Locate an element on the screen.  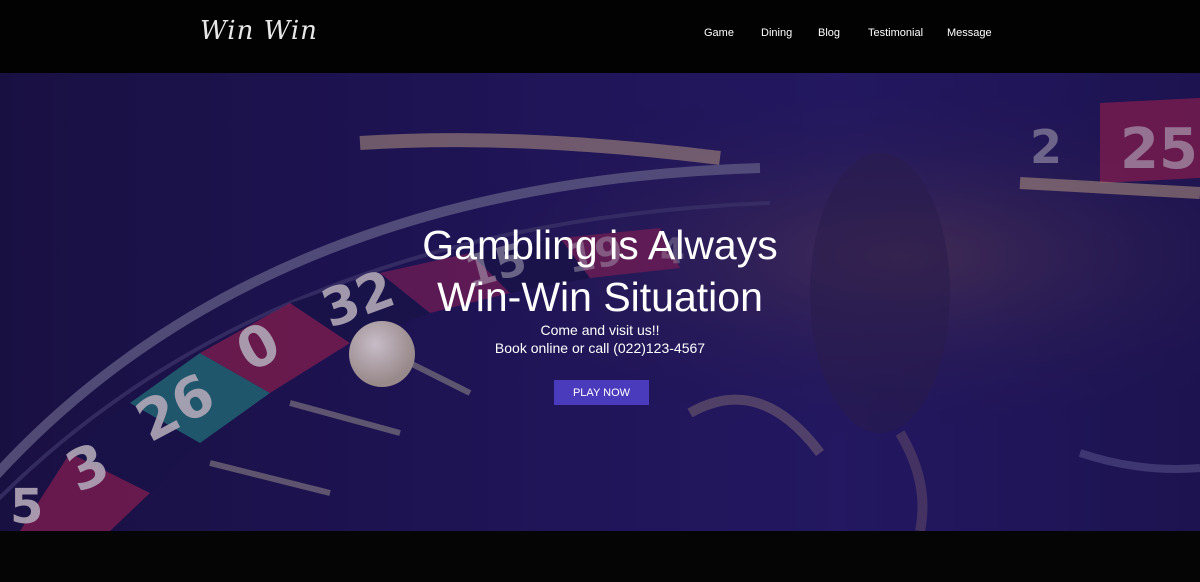
hero-title-line1: Gambling is Always is located at coordinates (600, 245).